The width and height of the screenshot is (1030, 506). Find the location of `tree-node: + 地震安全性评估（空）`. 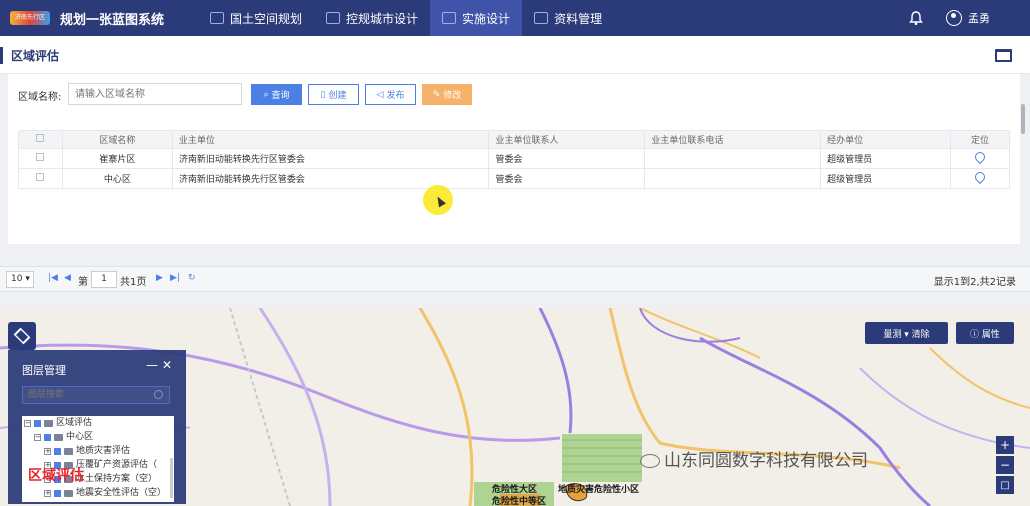

tree-node: + 地震安全性评估（空） is located at coordinates (98, 493).